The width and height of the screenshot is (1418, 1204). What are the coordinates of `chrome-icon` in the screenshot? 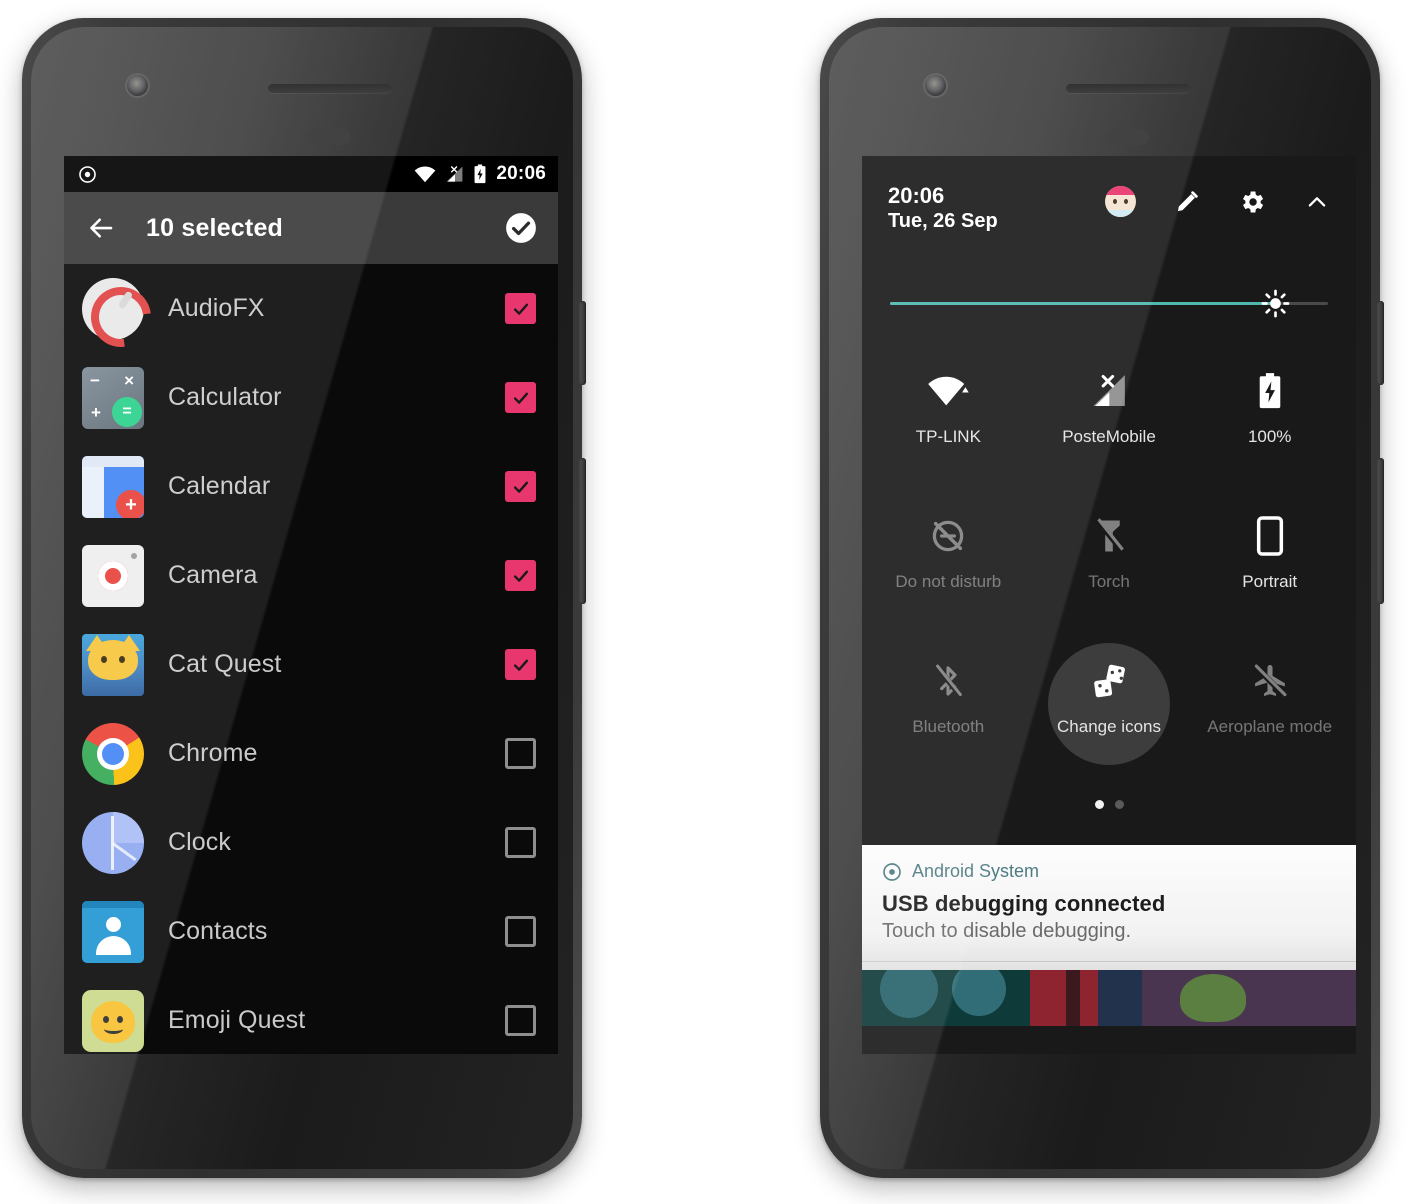 It's located at (113, 753).